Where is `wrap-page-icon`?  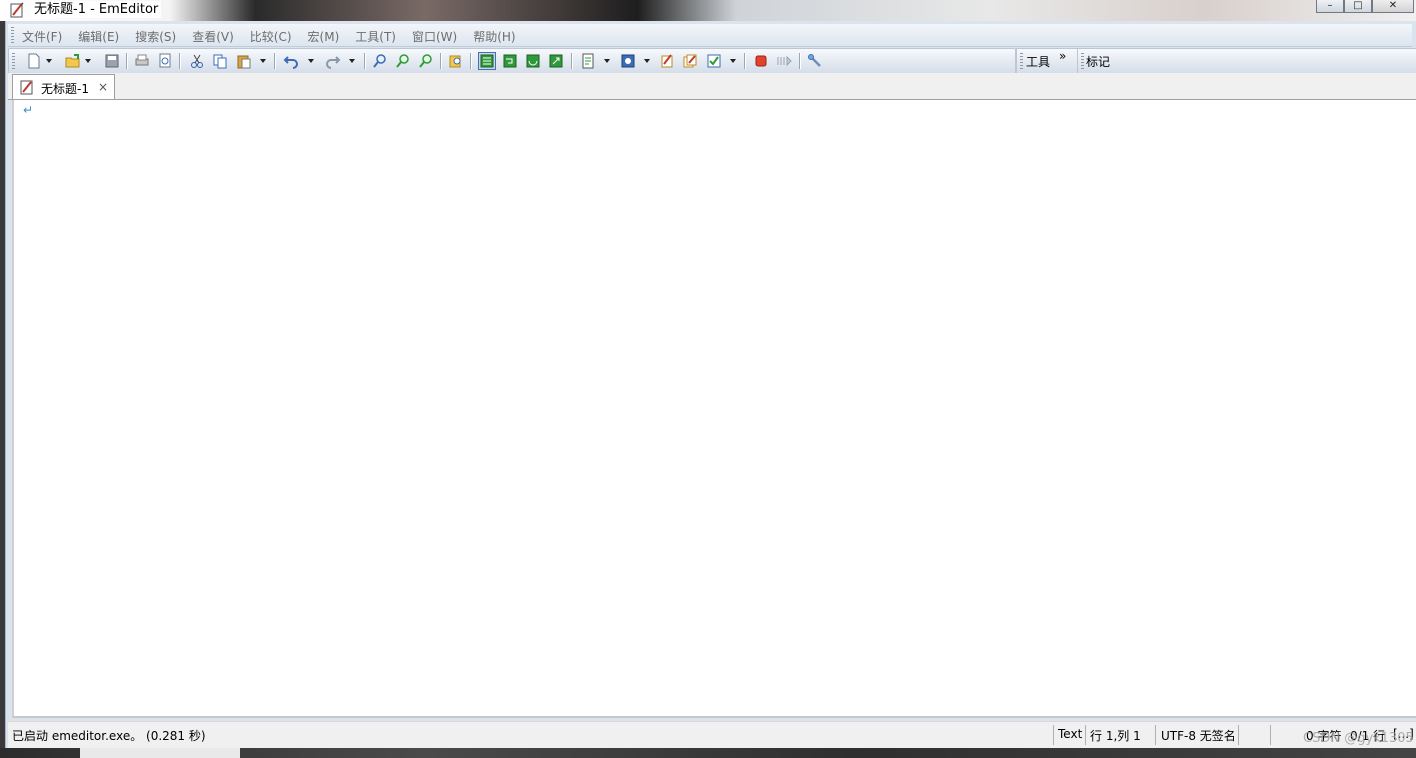 wrap-page-icon is located at coordinates (556, 61).